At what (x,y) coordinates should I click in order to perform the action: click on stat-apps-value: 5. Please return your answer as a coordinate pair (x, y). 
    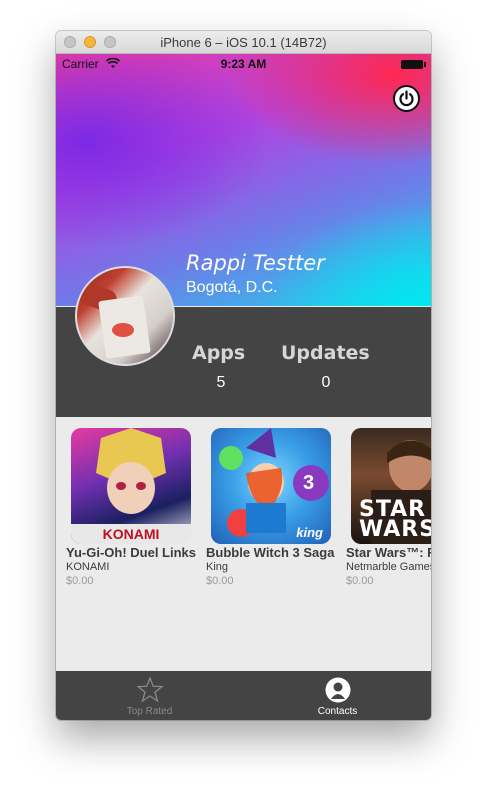
    Looking at the image, I should click on (221, 382).